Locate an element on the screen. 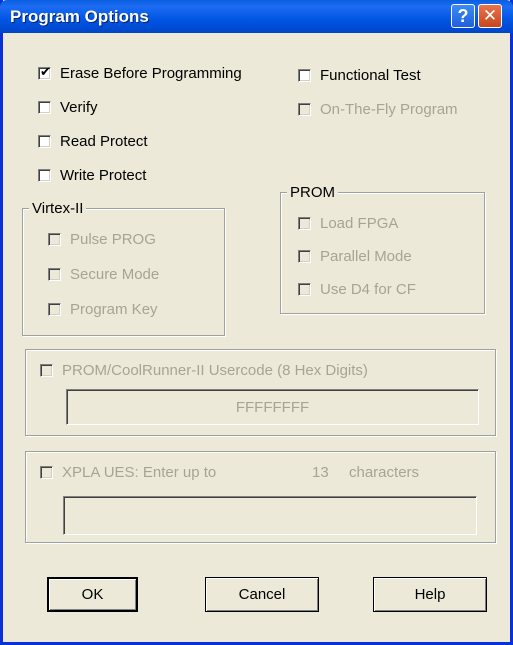  prom-group-title: PROM is located at coordinates (312, 192).